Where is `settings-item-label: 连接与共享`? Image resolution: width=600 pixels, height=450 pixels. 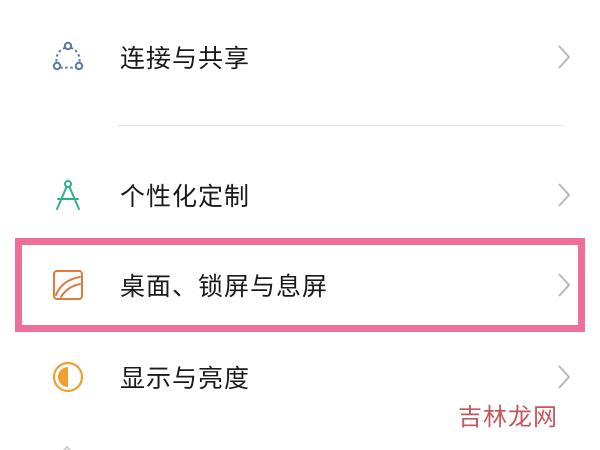 settings-item-label: 连接与共享 is located at coordinates (185, 58).